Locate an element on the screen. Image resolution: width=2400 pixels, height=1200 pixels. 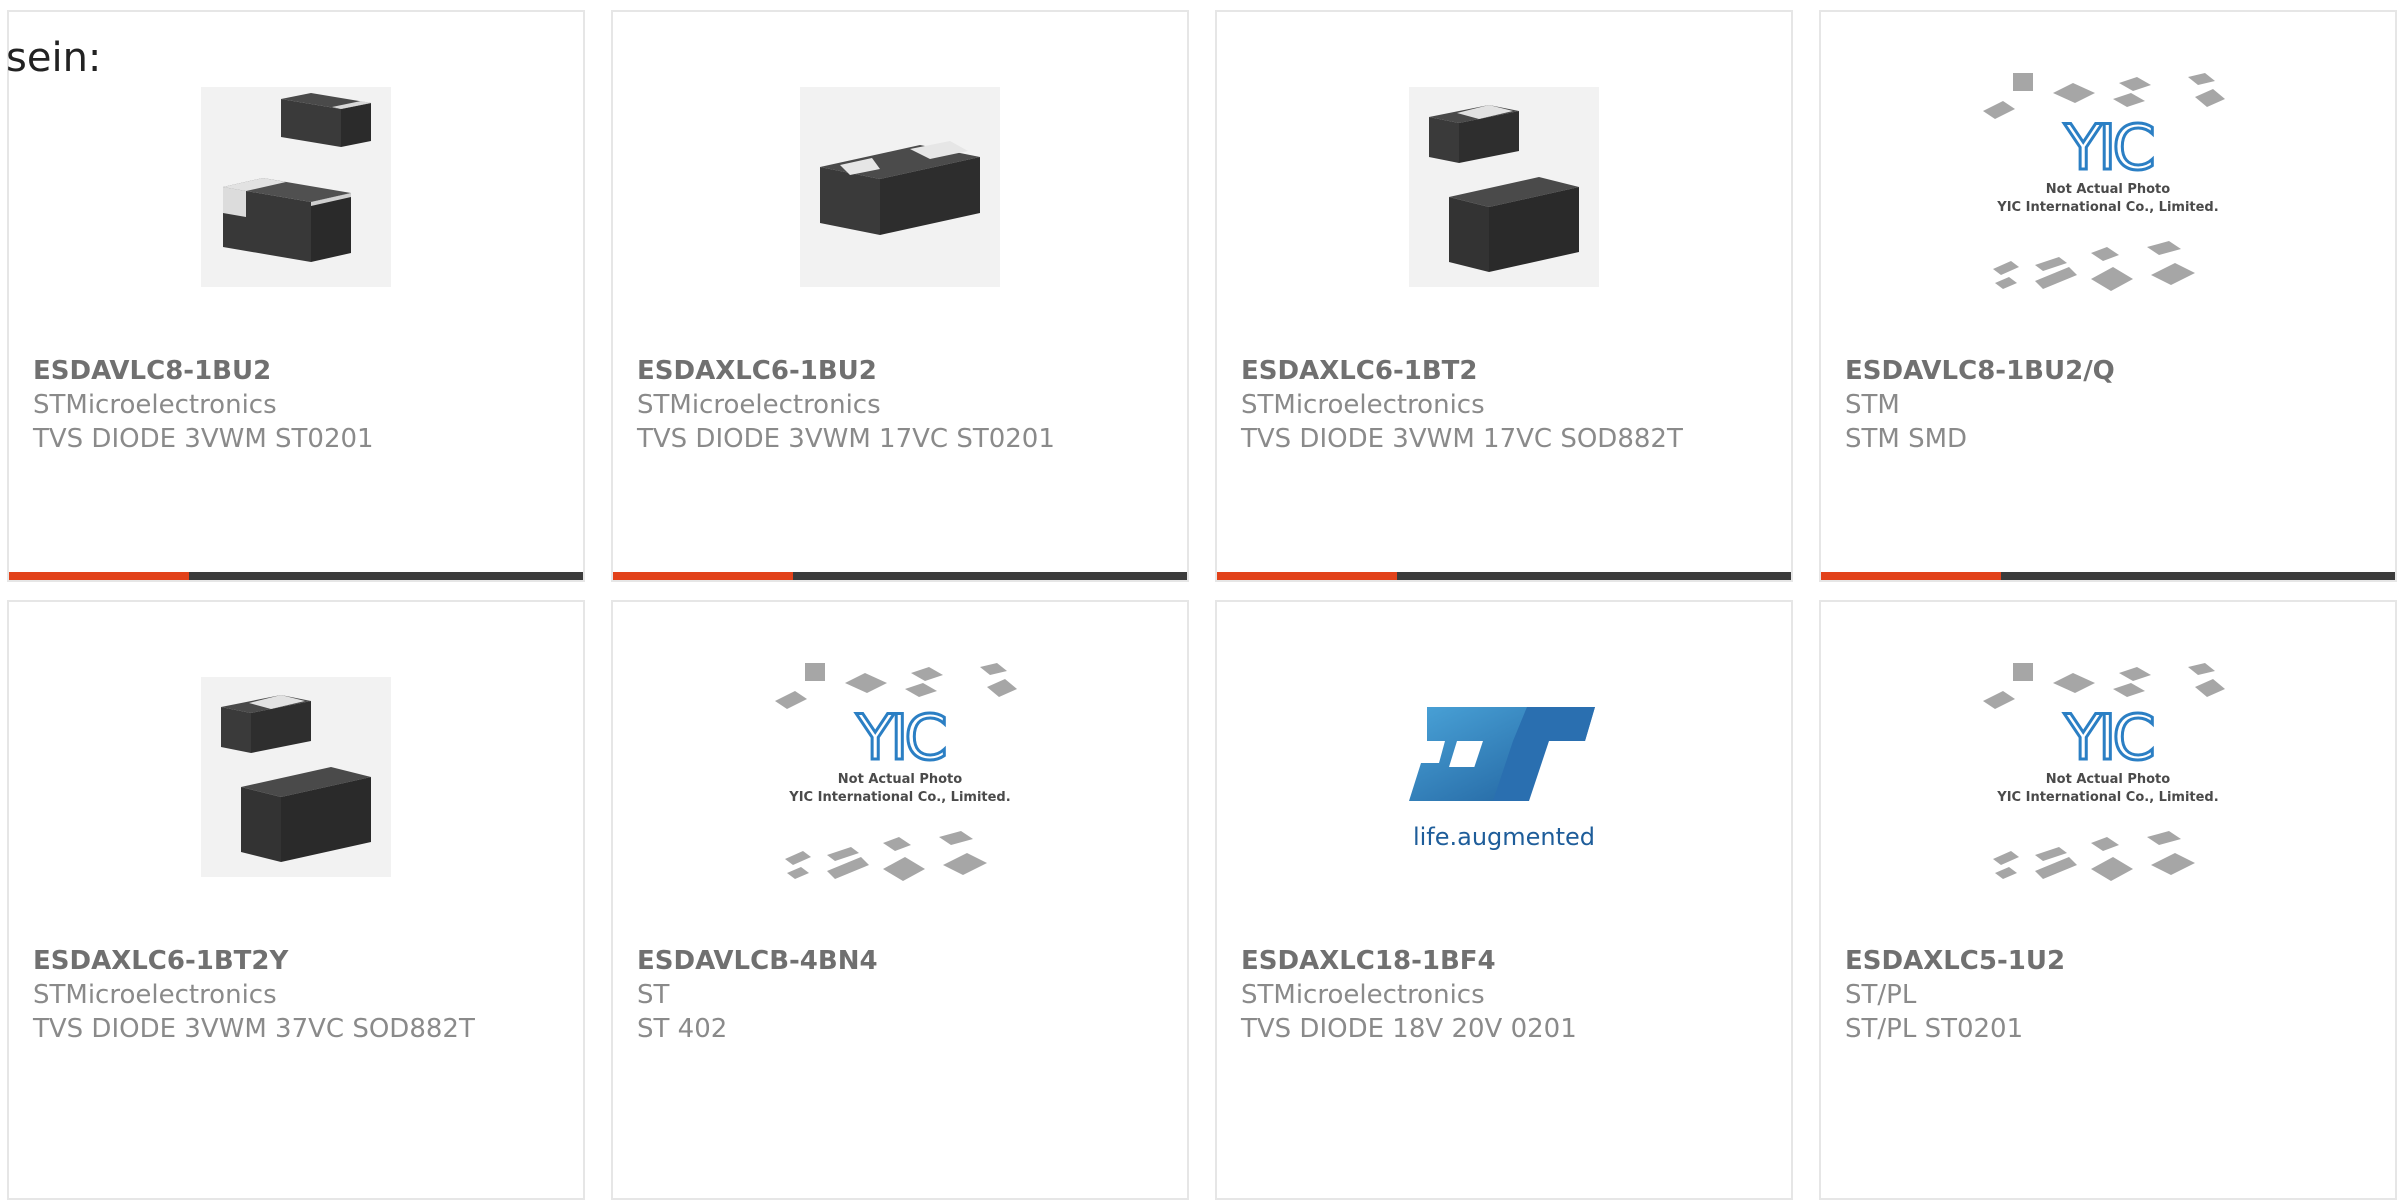
part-number: ESDAVLCB-4BN4 is located at coordinates (904, 961).